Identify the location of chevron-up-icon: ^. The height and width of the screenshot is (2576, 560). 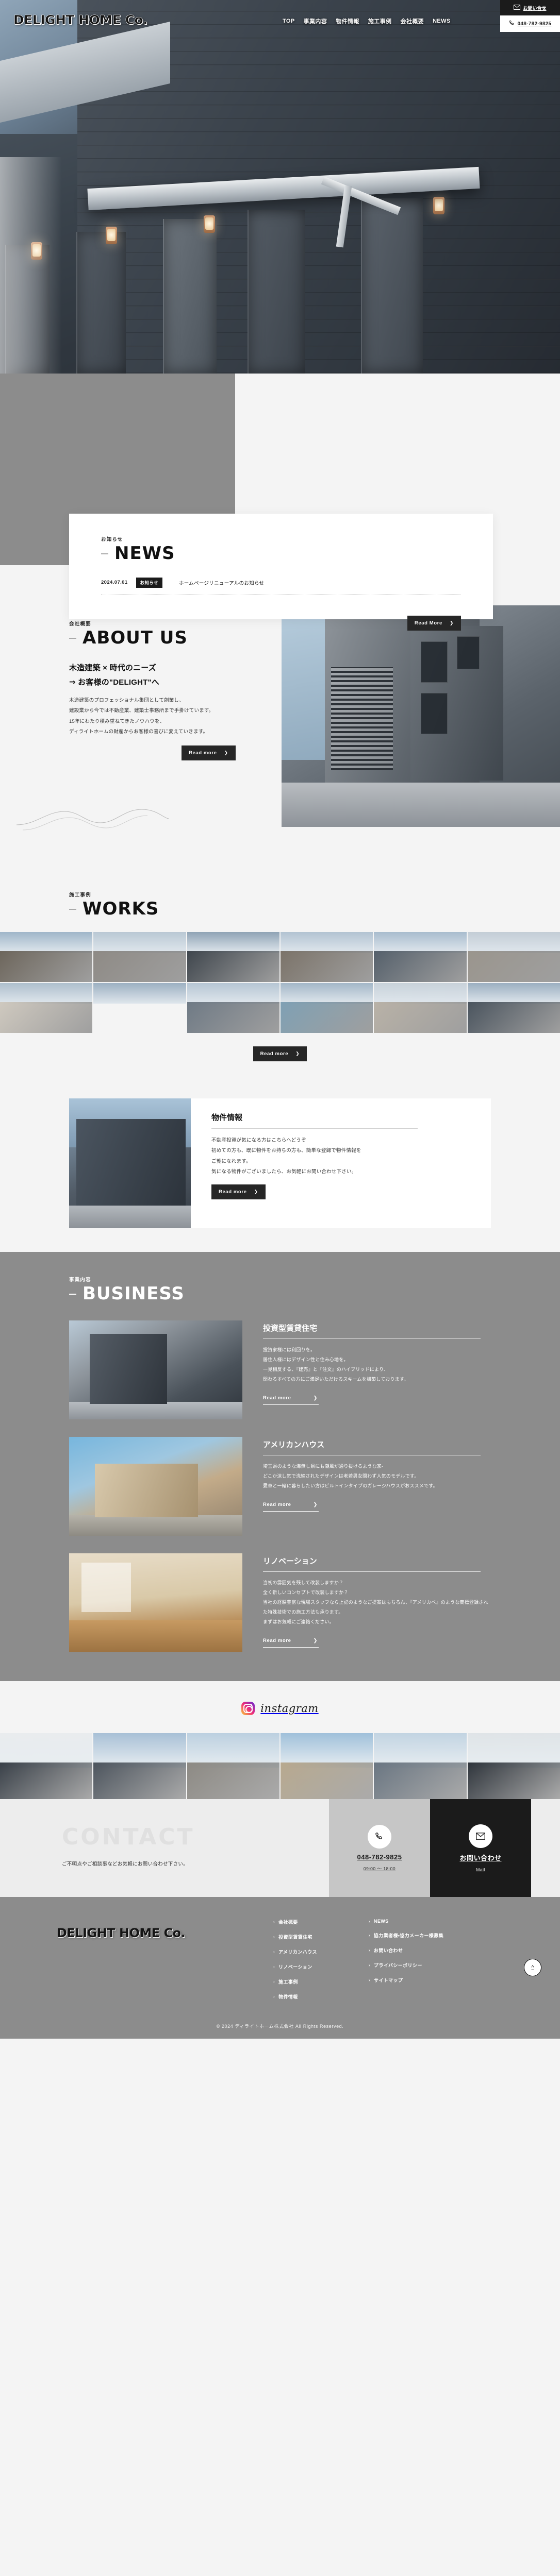
(532, 1967).